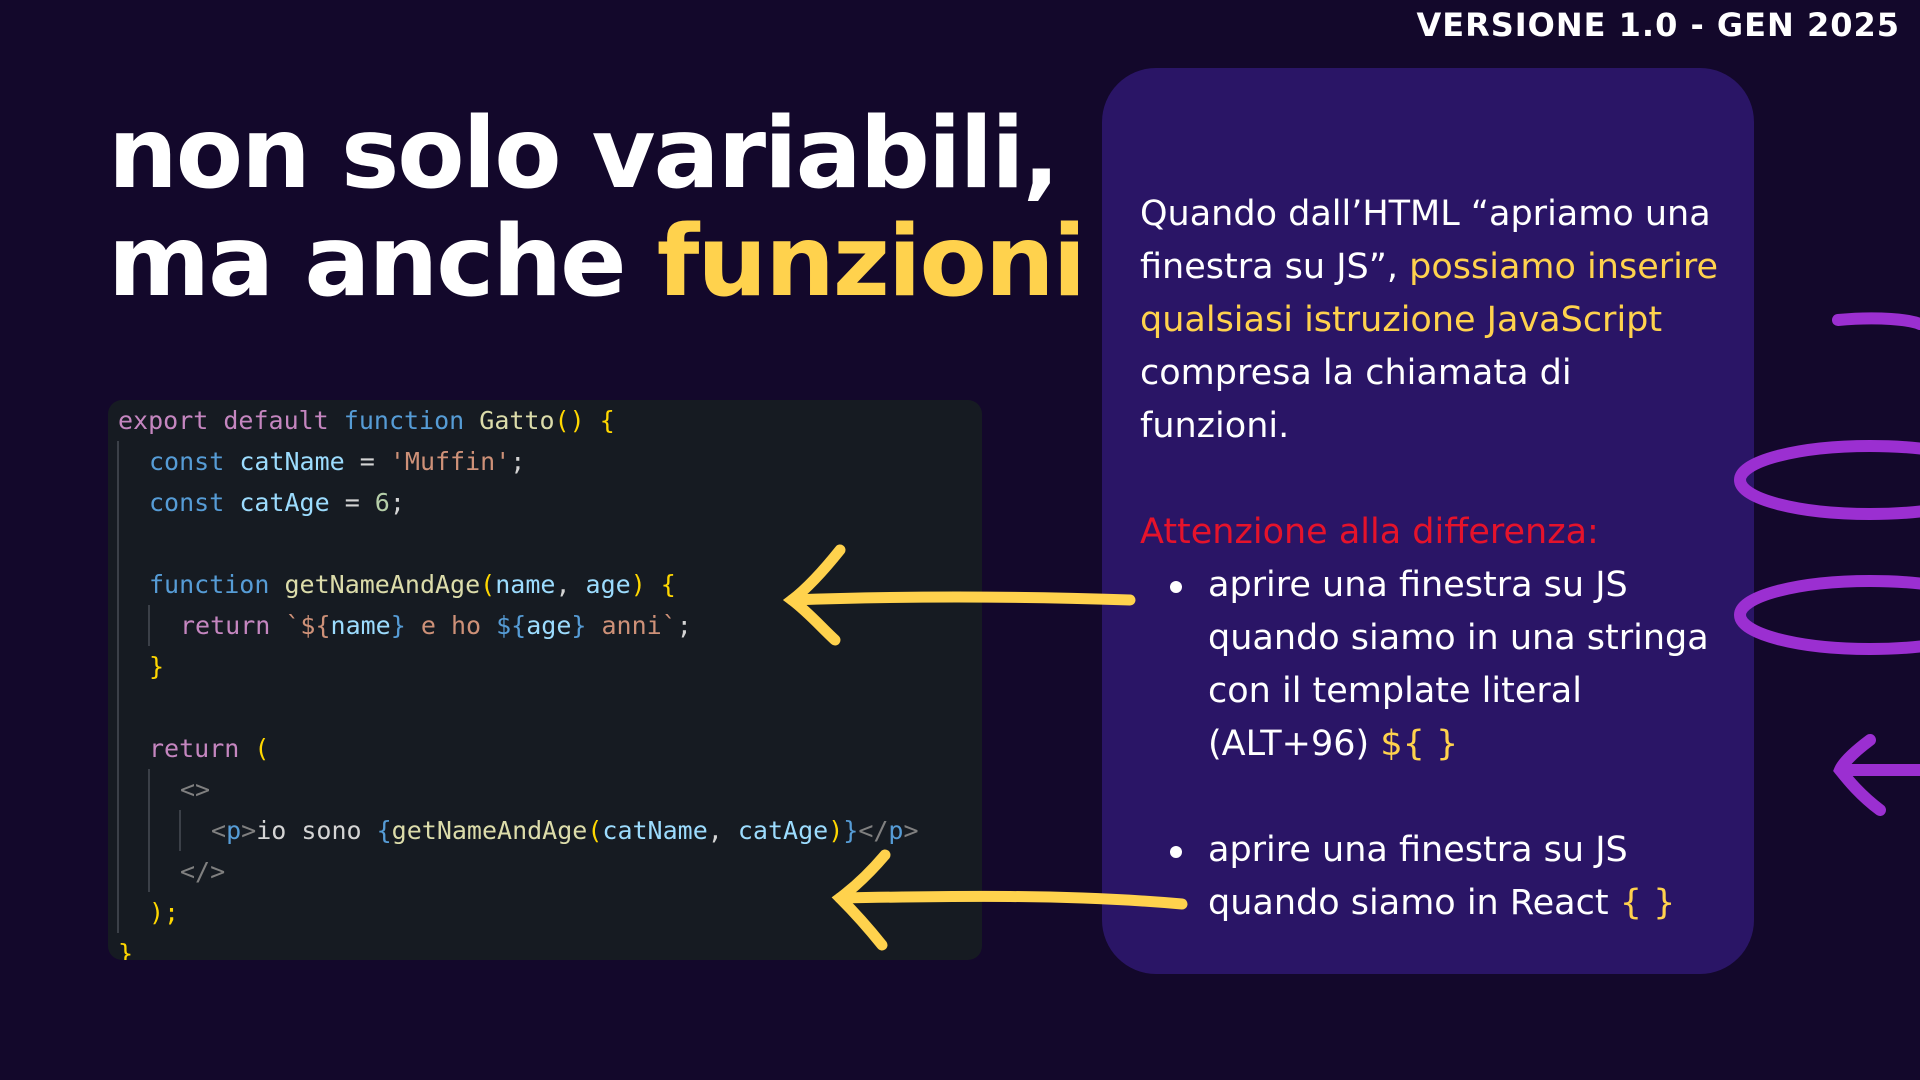 This screenshot has height=1080, width=1920. What do you see at coordinates (985, 747) in the screenshot?
I see `pointer-arrows` at bounding box center [985, 747].